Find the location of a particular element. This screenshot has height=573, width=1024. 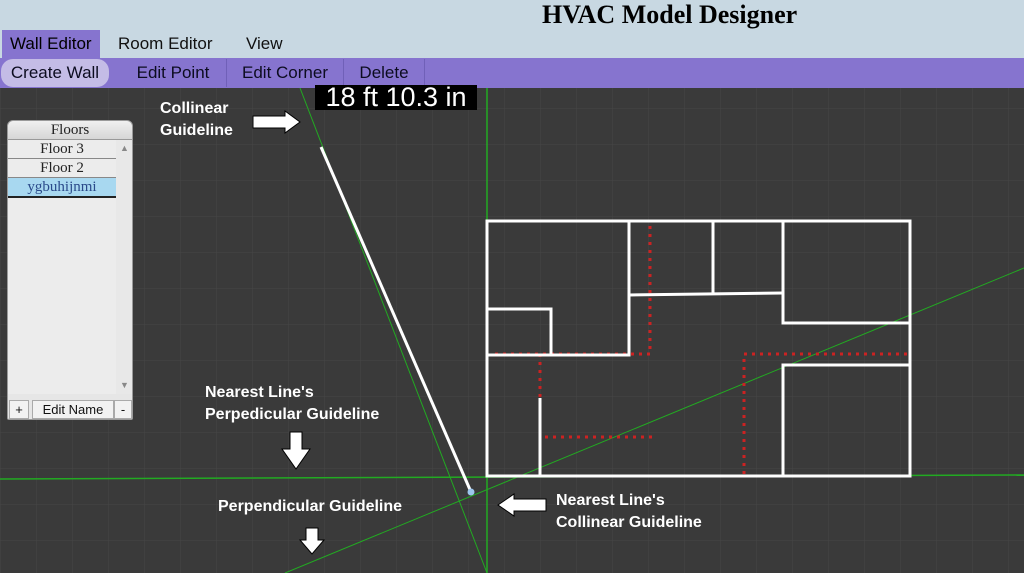

floor-item: Floor 2 is located at coordinates (62, 168).